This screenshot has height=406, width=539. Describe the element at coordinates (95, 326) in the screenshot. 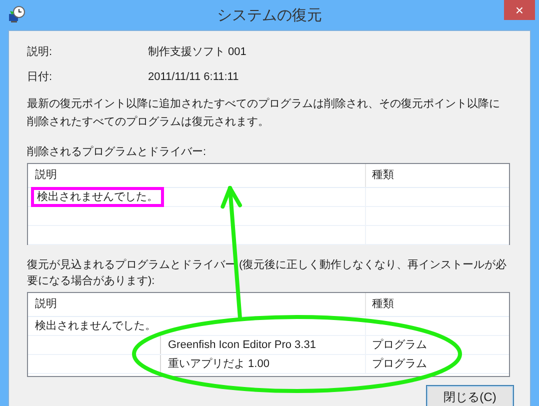

I see `table-cell-text: 検出されませんでした。` at that location.